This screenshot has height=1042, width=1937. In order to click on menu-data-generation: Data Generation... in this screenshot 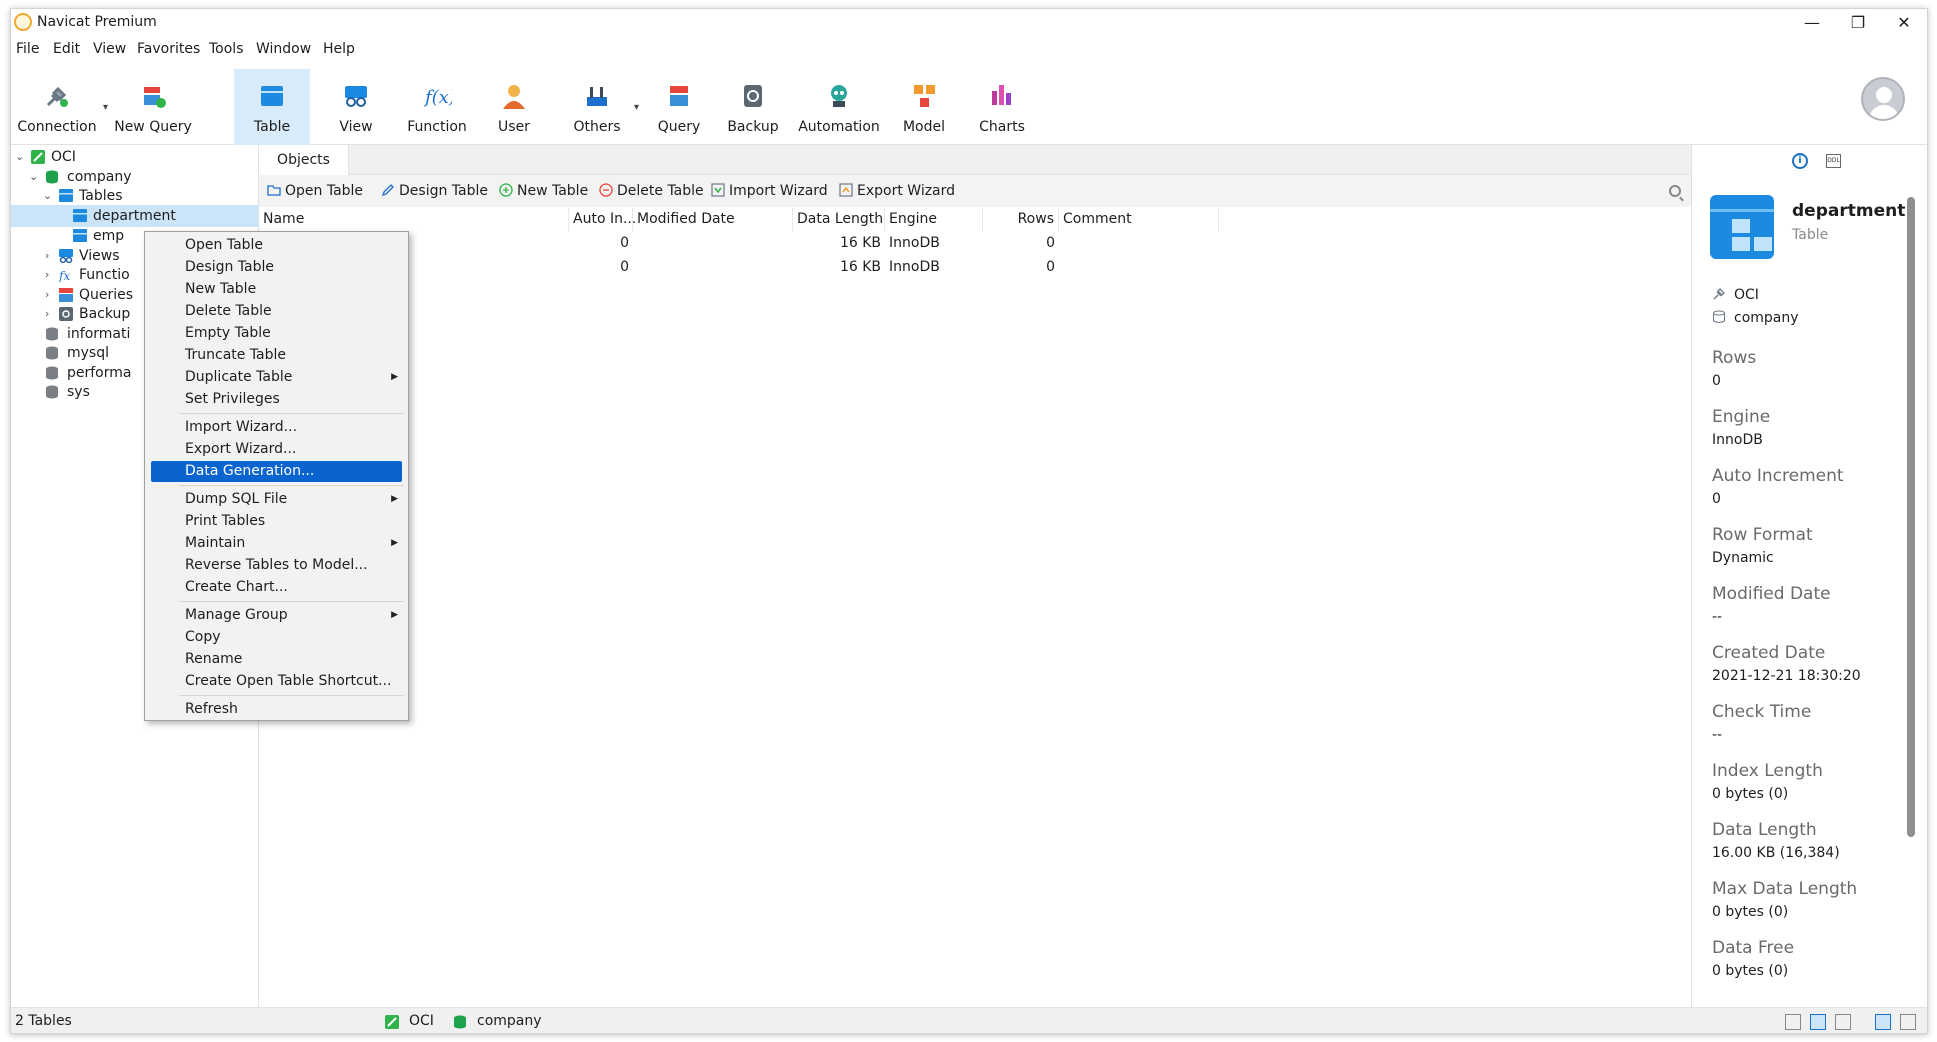, I will do `click(276, 471)`.